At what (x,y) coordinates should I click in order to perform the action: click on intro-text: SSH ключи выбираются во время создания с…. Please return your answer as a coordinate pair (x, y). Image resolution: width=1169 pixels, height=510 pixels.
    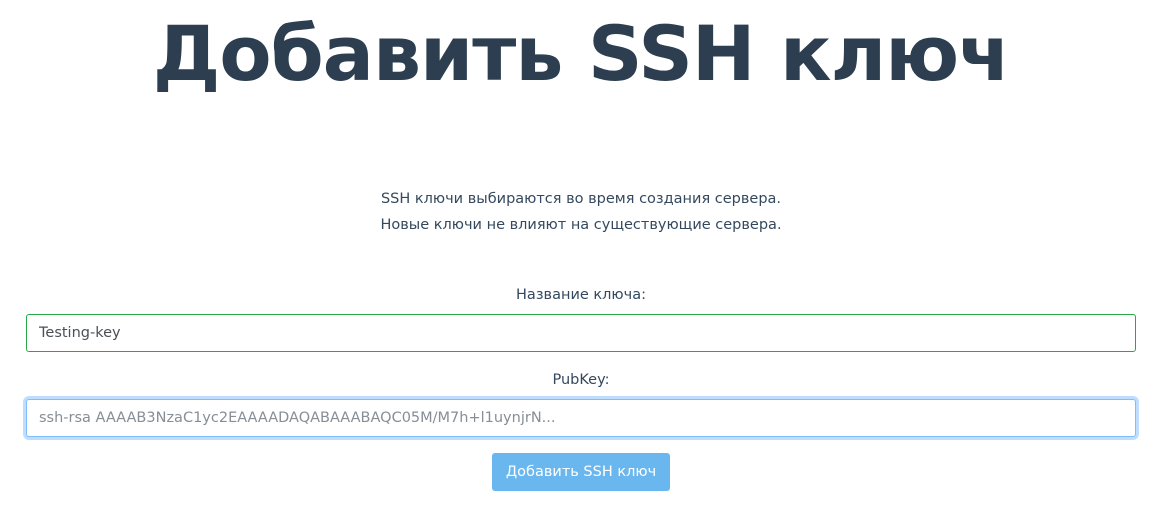
    Looking at the image, I should click on (581, 212).